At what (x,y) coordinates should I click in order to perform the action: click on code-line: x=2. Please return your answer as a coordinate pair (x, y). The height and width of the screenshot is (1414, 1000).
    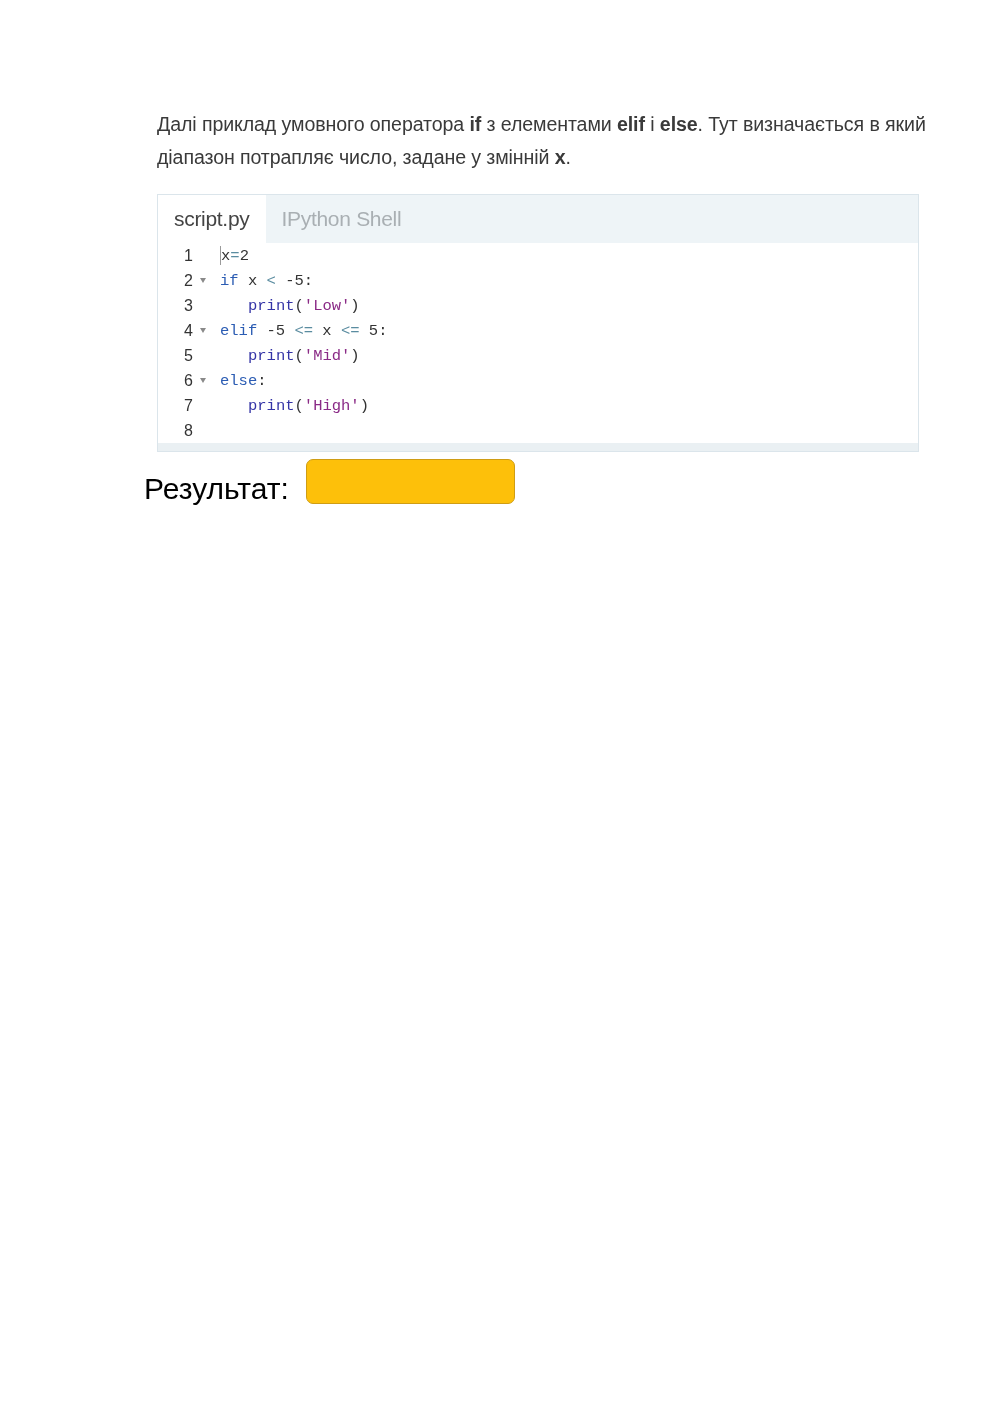
    Looking at the image, I should click on (235, 255).